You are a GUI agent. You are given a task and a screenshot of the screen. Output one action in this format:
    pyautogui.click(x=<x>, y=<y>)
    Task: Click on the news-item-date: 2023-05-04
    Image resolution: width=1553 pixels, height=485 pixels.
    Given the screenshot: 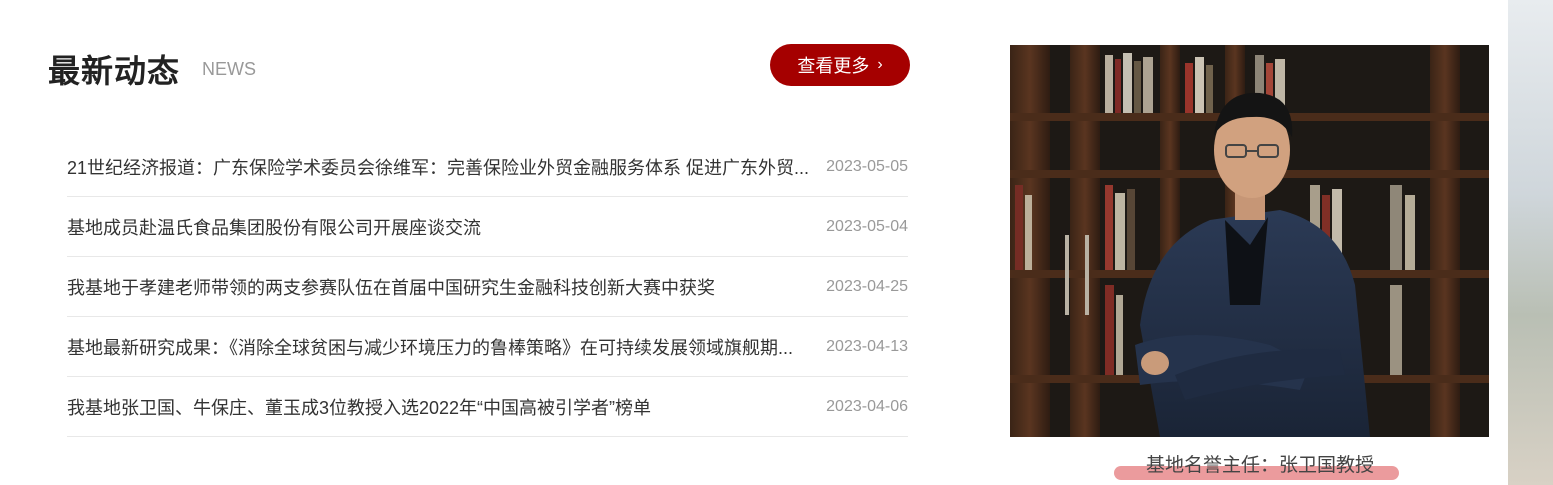 What is the action you would take?
    pyautogui.click(x=867, y=226)
    